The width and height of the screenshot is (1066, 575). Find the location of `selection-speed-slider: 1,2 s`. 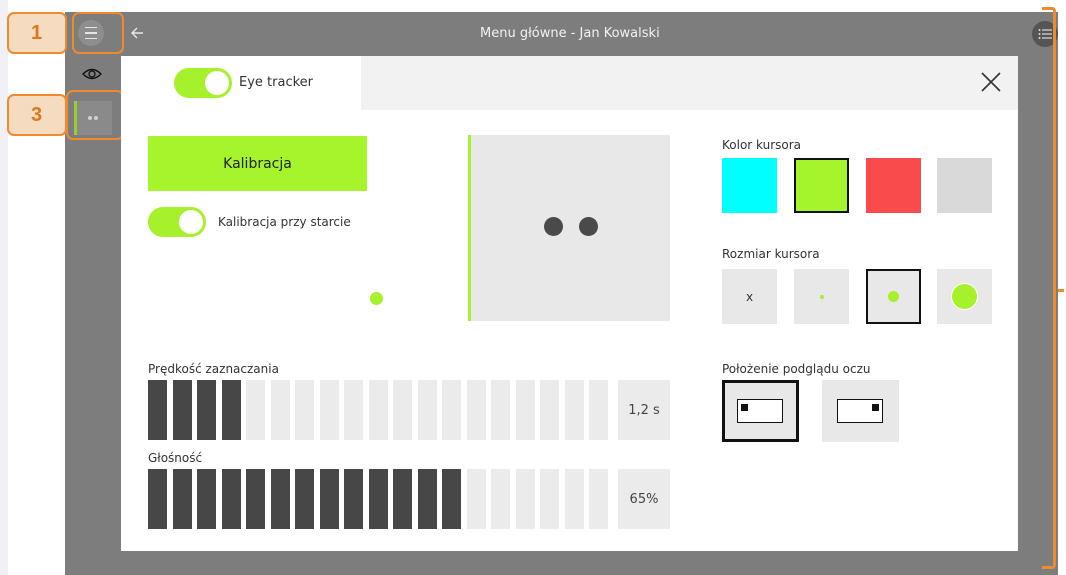

selection-speed-slider: 1,2 s is located at coordinates (409, 410).